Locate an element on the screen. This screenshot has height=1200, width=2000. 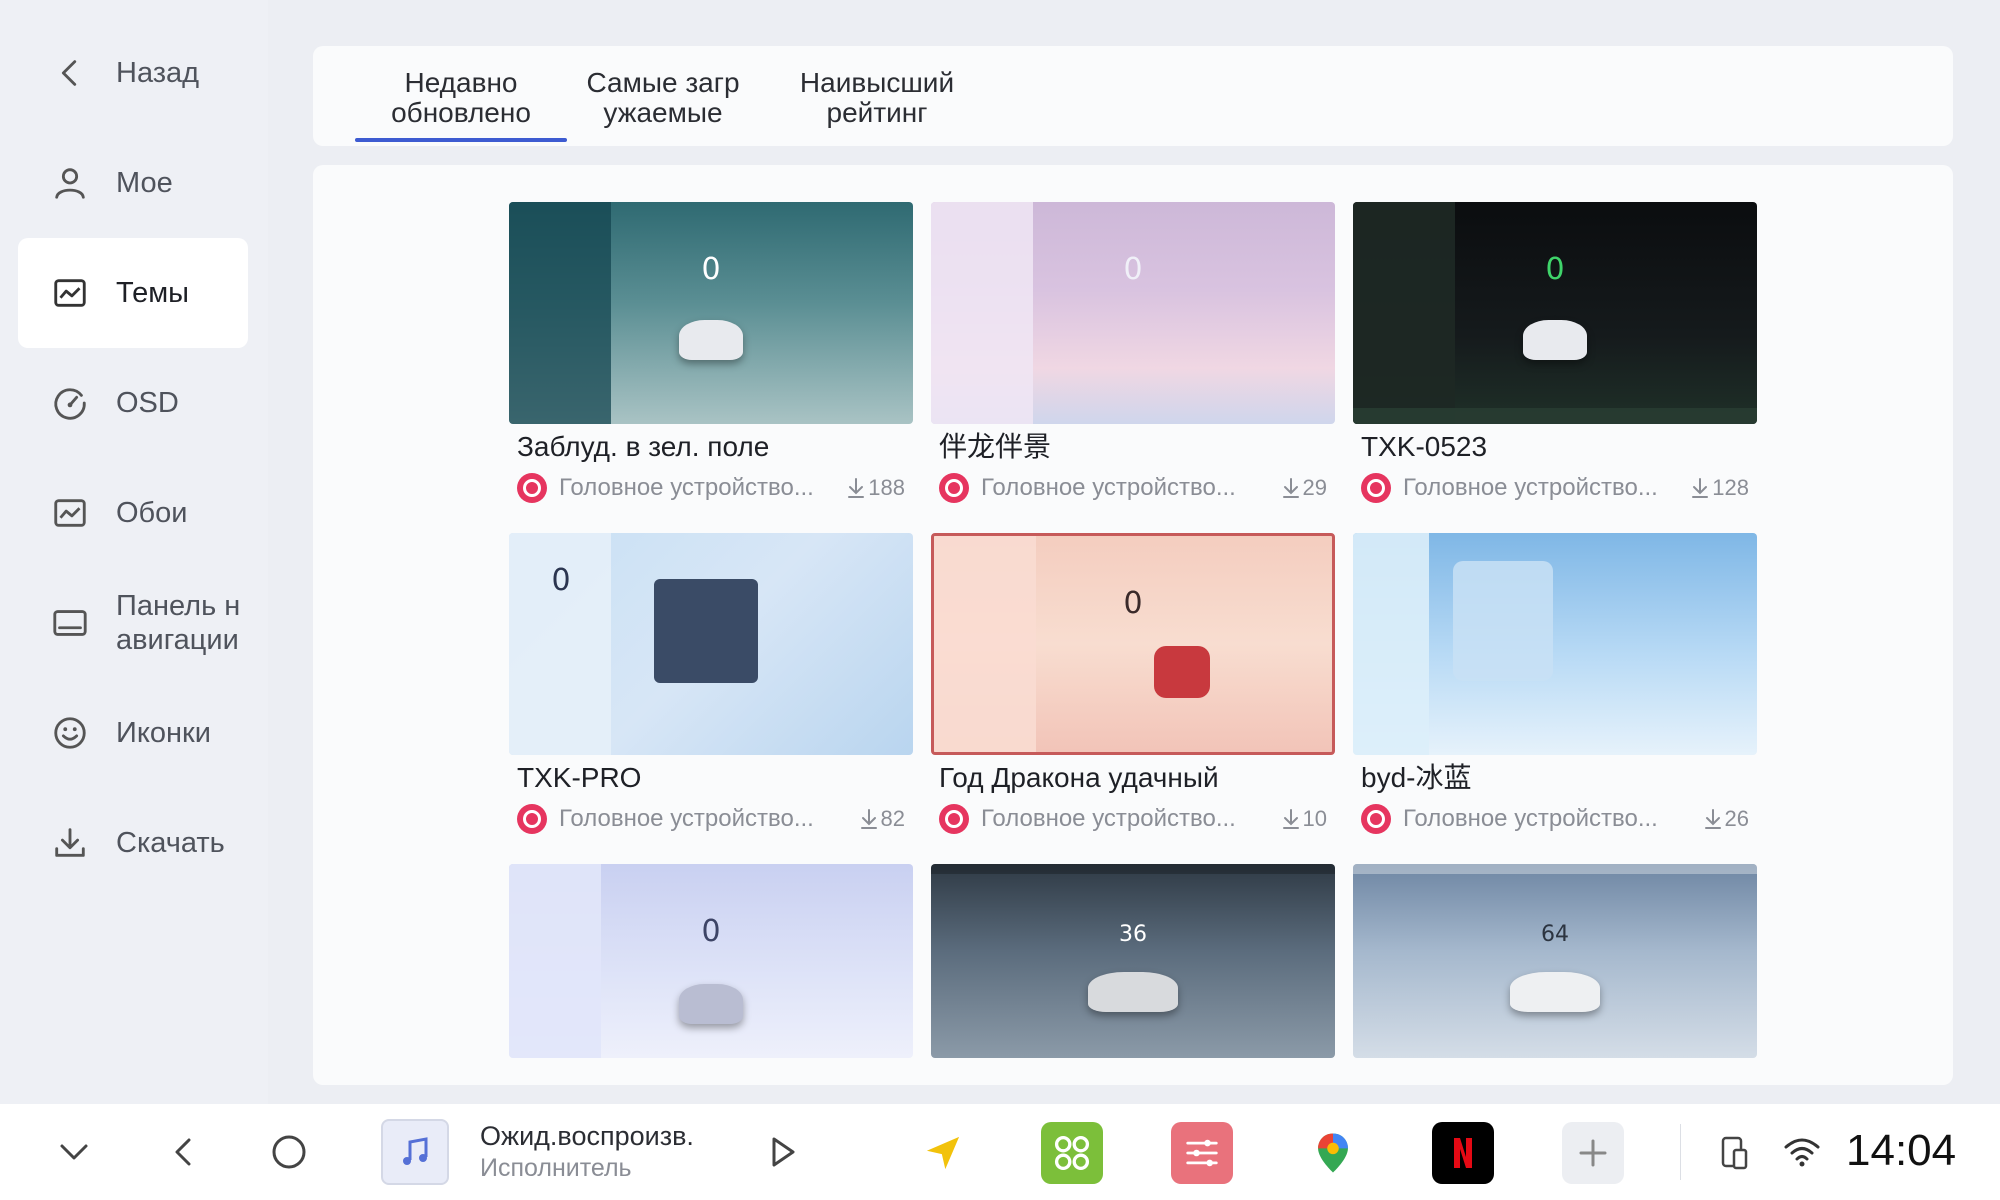
play-icon is located at coordinates (783, 1152).